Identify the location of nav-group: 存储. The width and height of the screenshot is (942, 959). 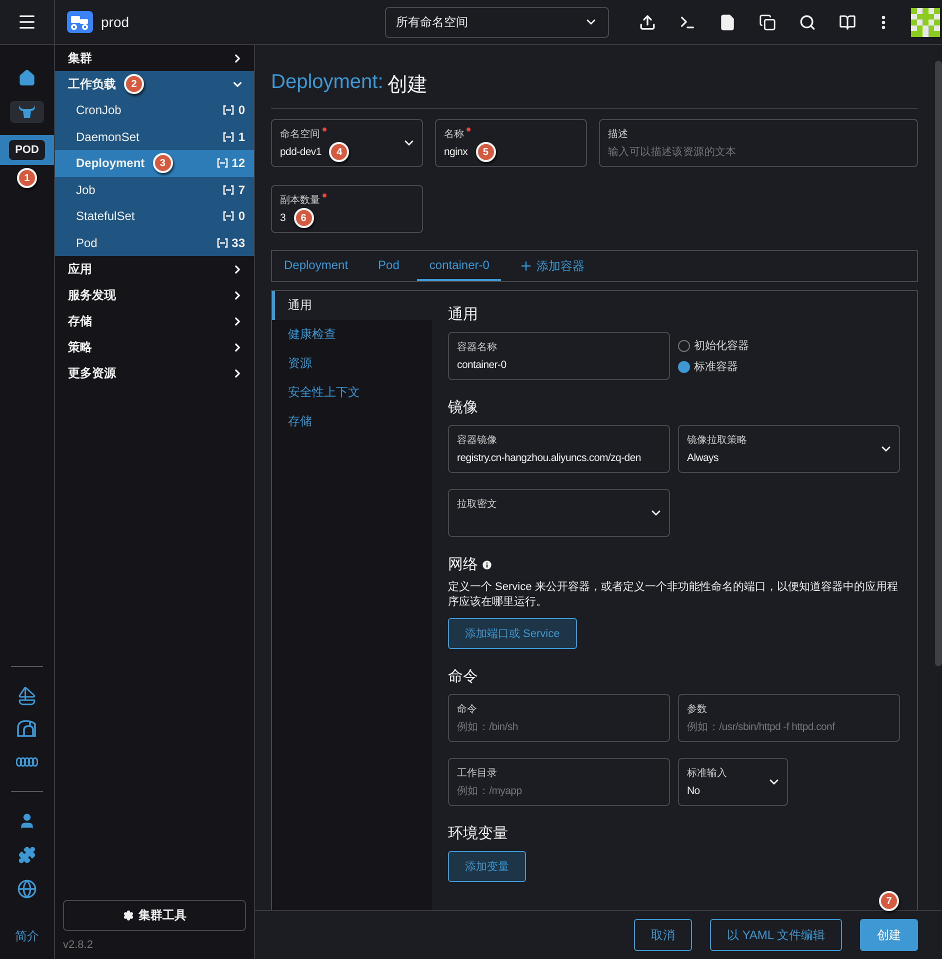
(154, 321).